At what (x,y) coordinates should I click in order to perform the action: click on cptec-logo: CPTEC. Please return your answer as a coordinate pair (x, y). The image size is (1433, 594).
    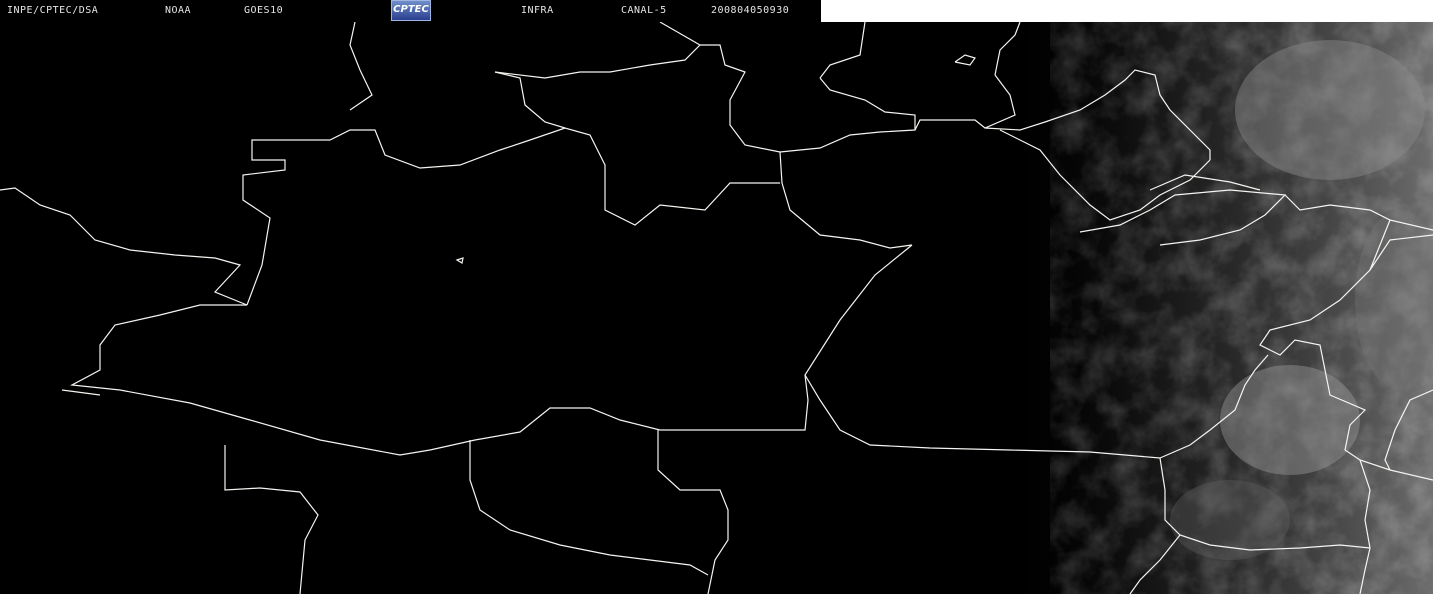
    Looking at the image, I should click on (411, 10).